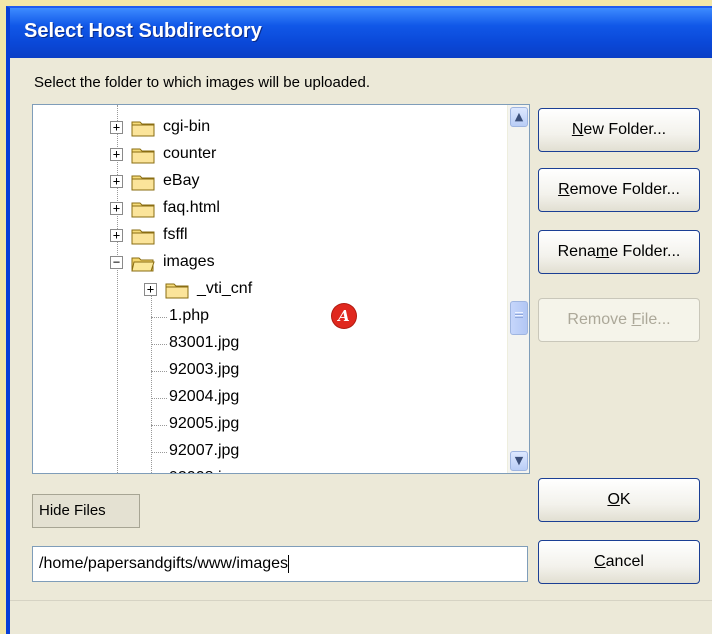 Image resolution: width=712 pixels, height=634 pixels. Describe the element at coordinates (268, 263) in the screenshot. I see `tree-folder-item: − images` at that location.